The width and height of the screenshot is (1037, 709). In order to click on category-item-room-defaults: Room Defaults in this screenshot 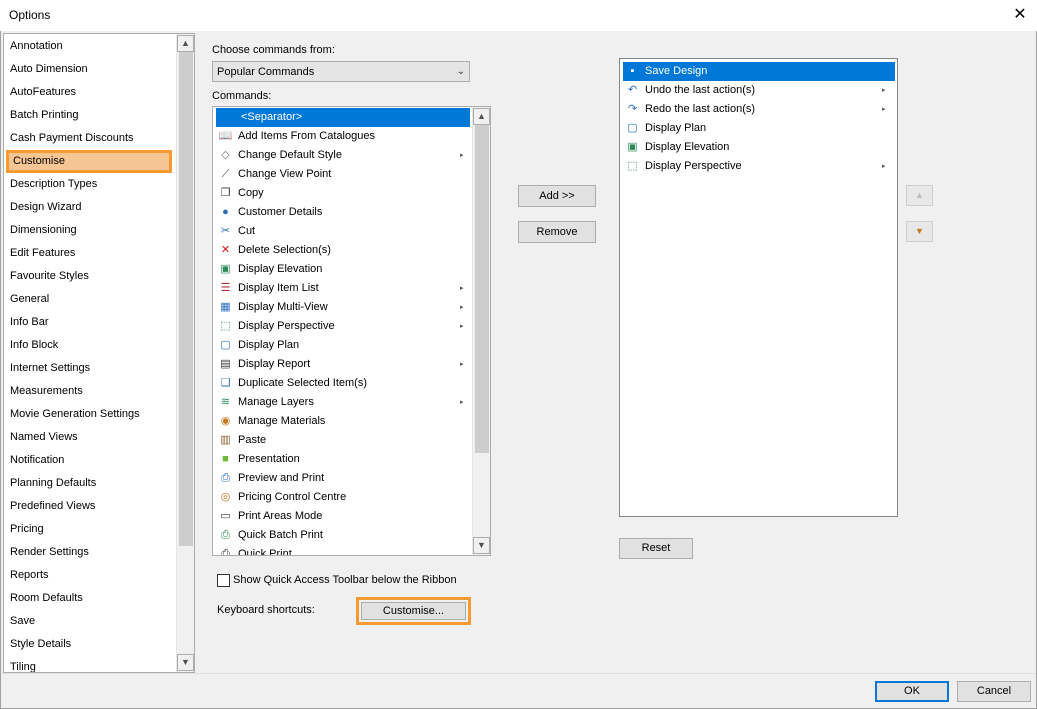, I will do `click(46, 598)`.